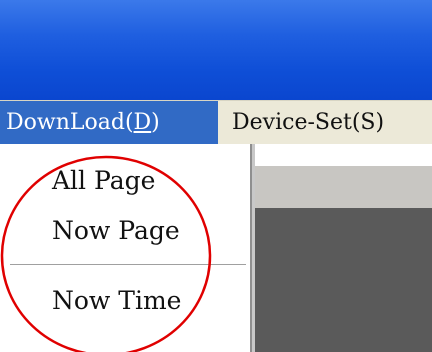  I want to click on menu-download: DownLoad(D), so click(109, 123).